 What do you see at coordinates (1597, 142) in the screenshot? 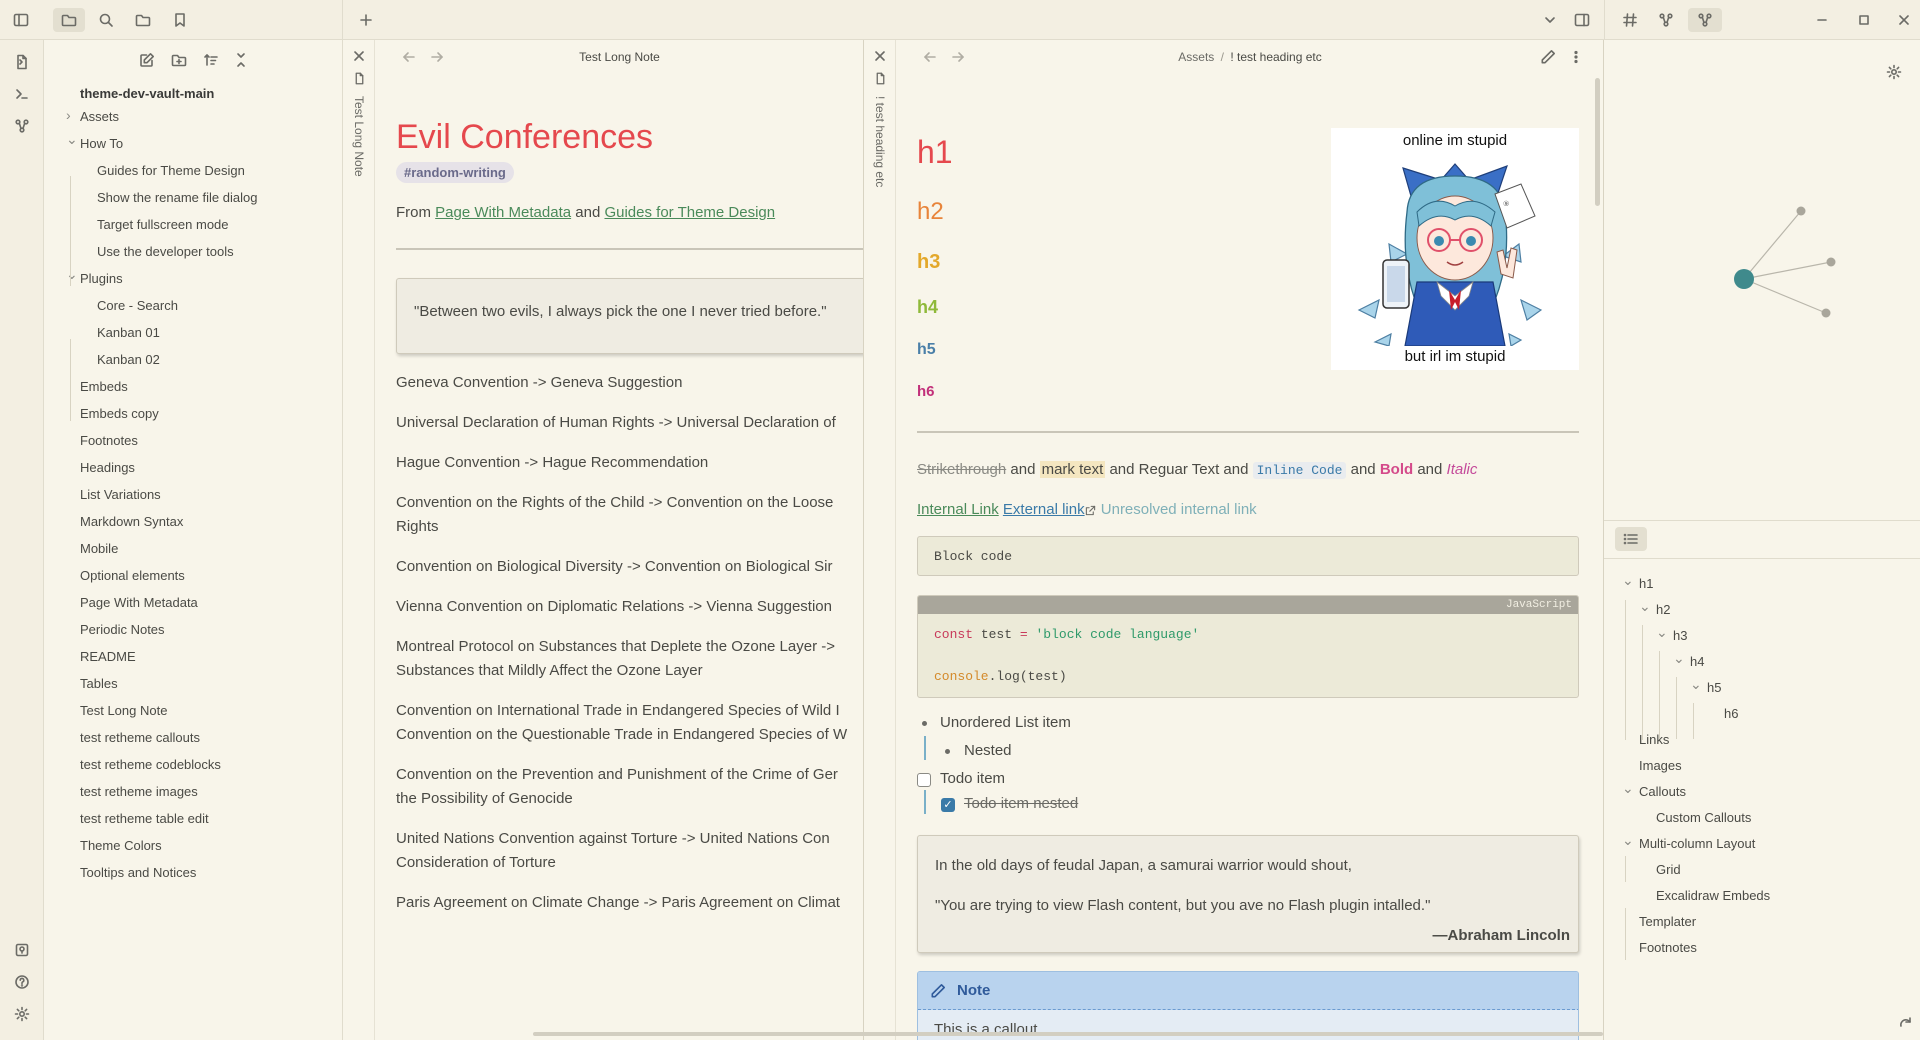
I see `scrollbar-thumb` at bounding box center [1597, 142].